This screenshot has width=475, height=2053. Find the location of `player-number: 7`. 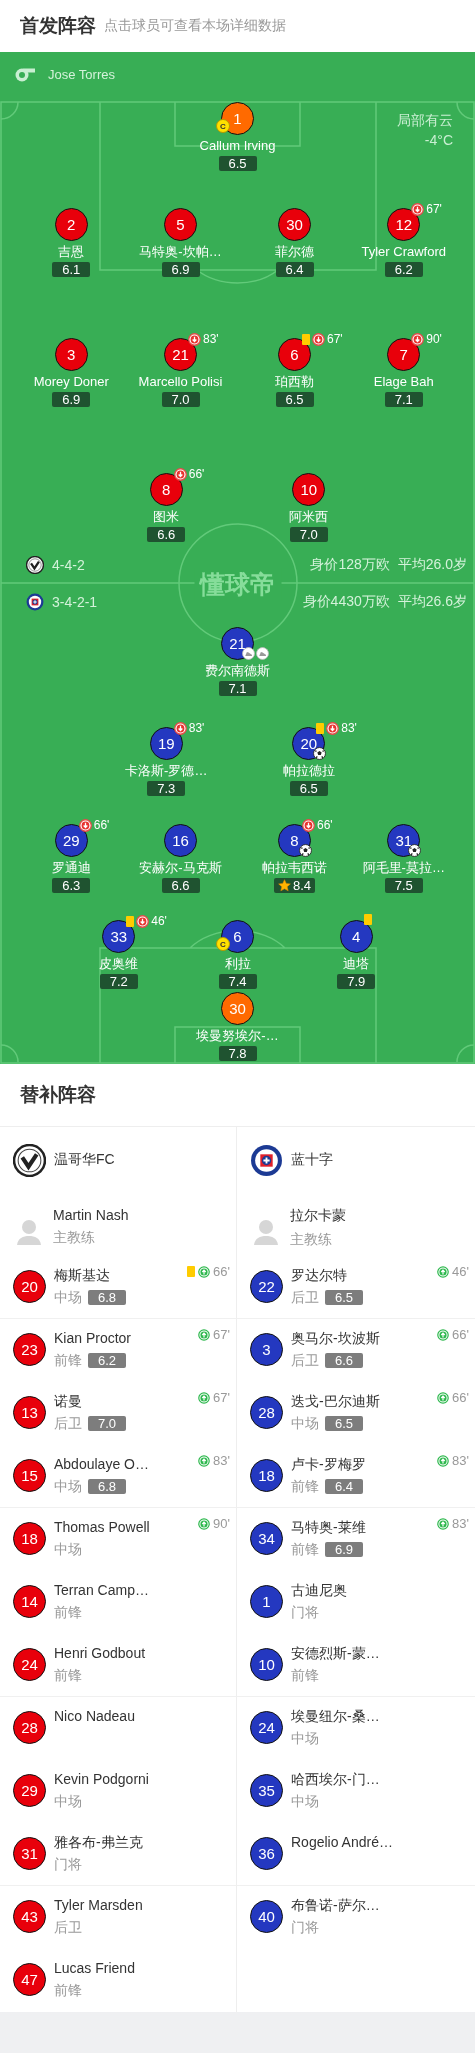

player-number: 7 is located at coordinates (404, 354).